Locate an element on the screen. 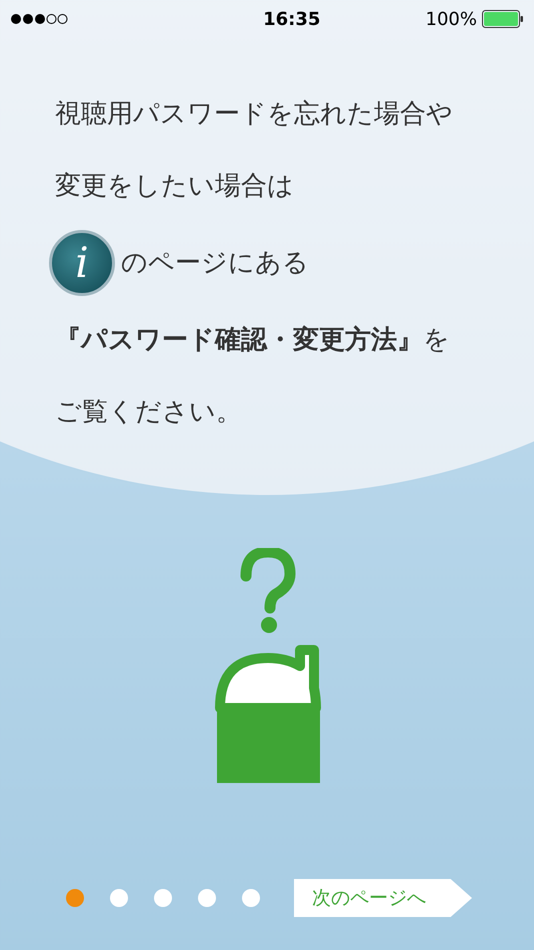 The height and width of the screenshot is (950, 534). signal-icon is located at coordinates (39, 19).